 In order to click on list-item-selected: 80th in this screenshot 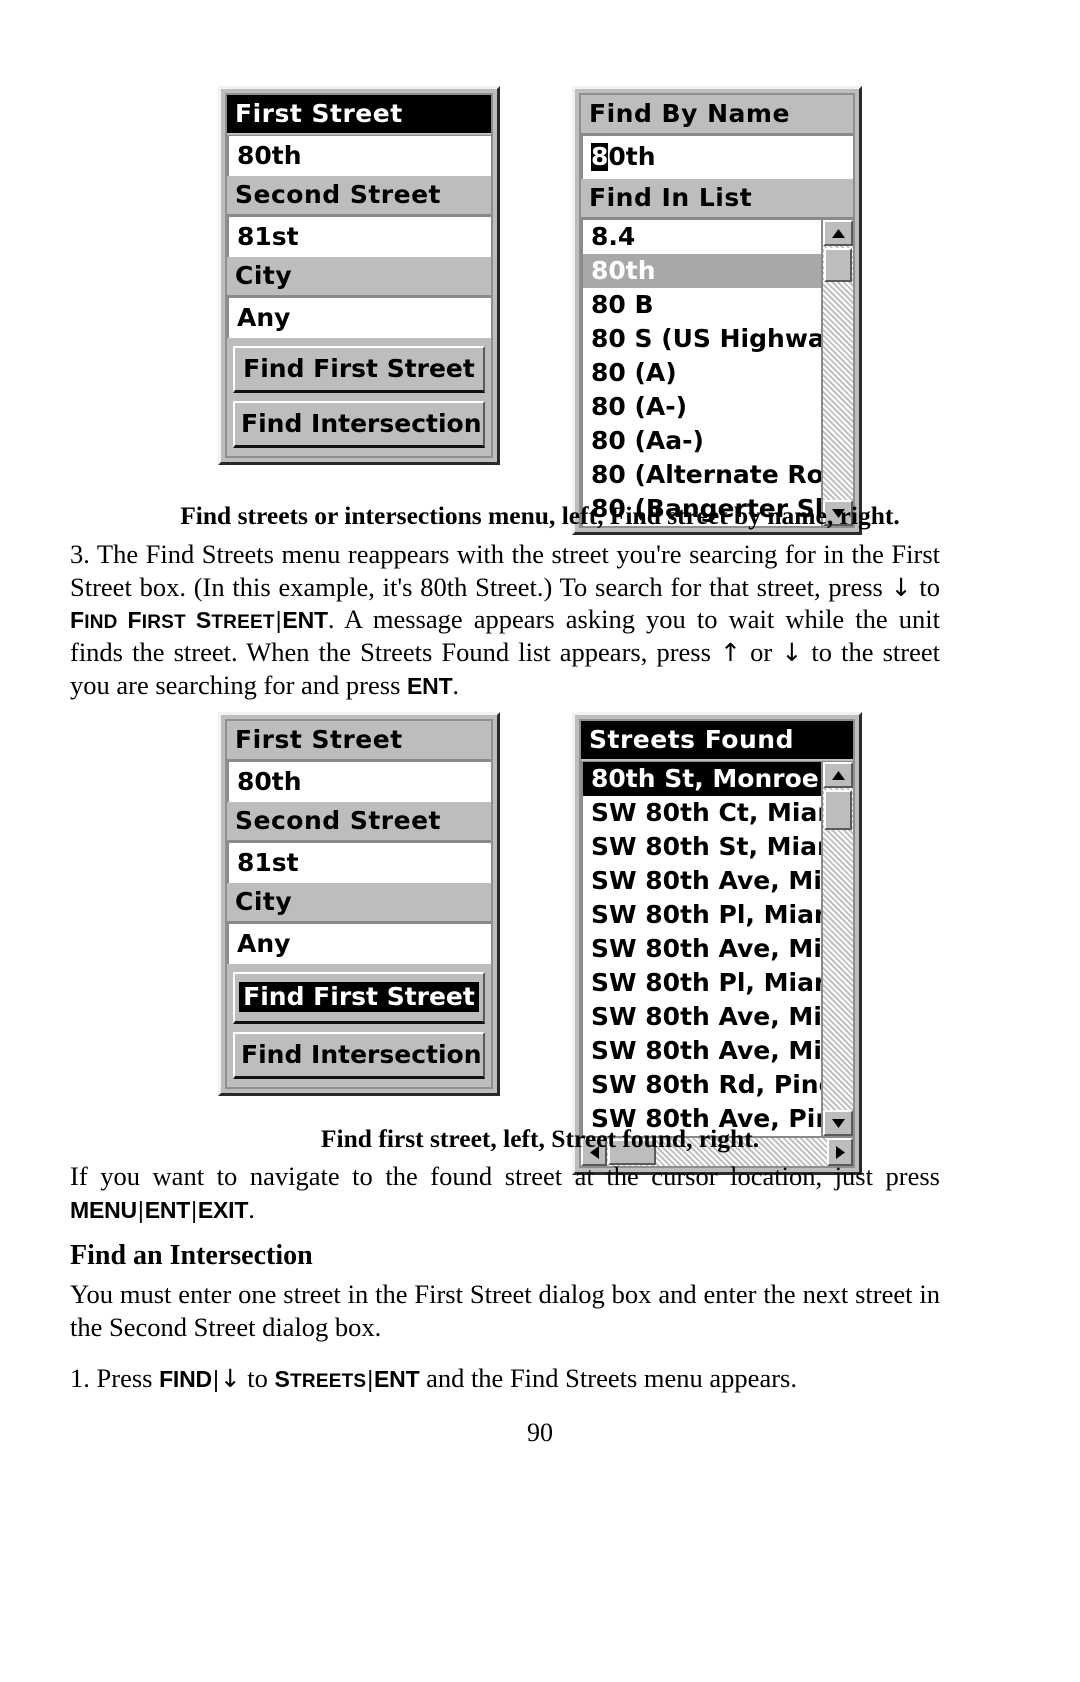, I will do `click(702, 271)`.